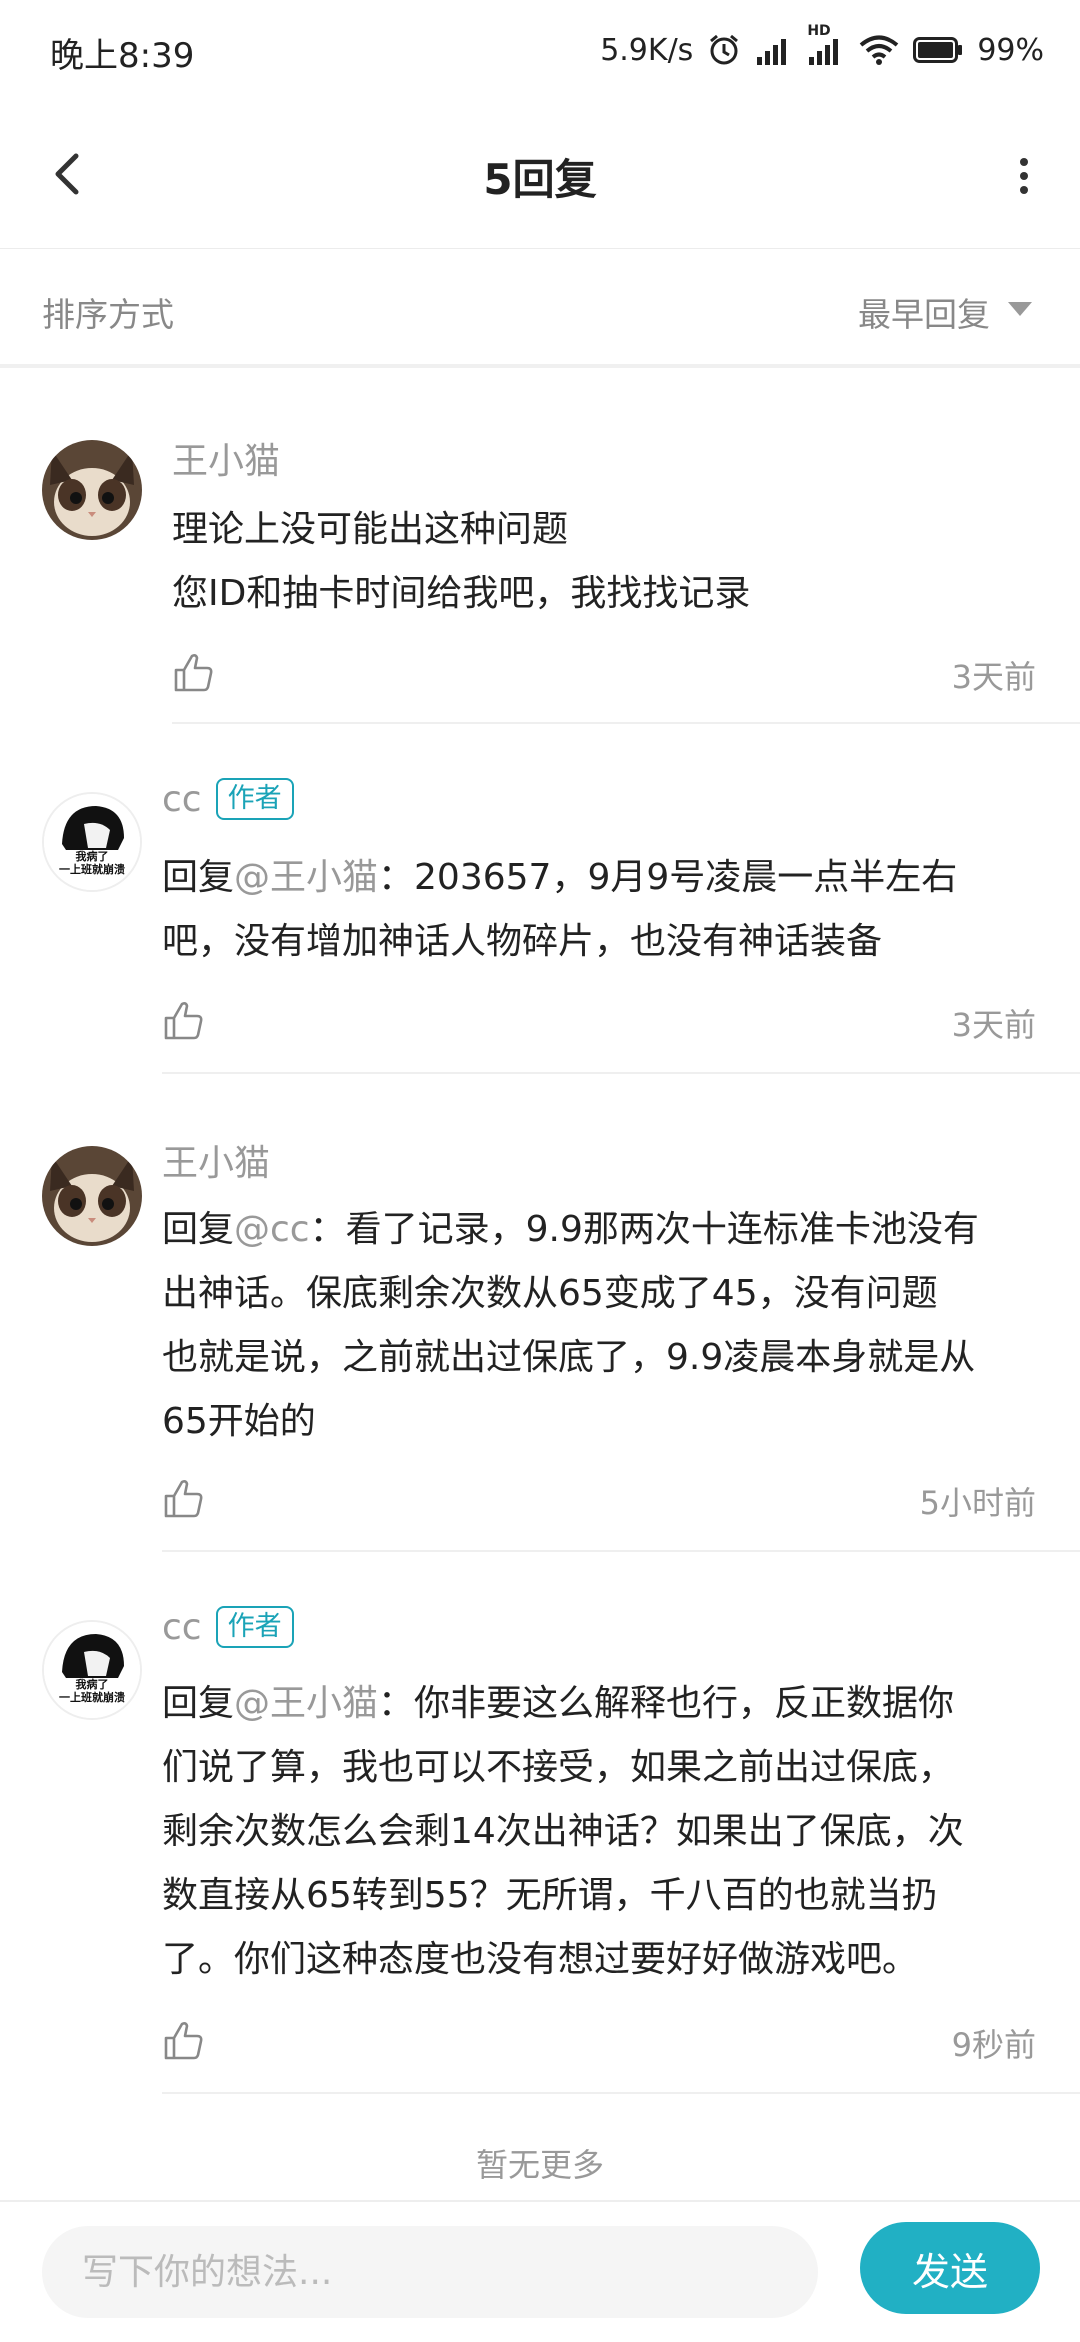 This screenshot has width=1080, height=2342. Describe the element at coordinates (950, 2268) in the screenshot. I see `send-button: 发送` at that location.